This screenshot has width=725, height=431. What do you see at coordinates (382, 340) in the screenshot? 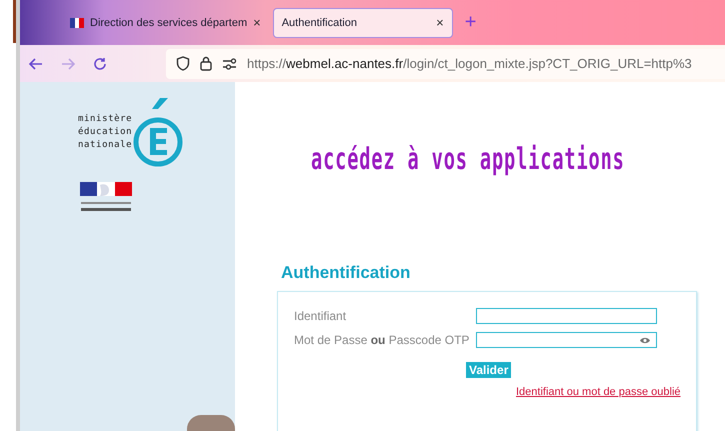
I see `field-label: Mot de Passe ou Passcode OTP` at bounding box center [382, 340].